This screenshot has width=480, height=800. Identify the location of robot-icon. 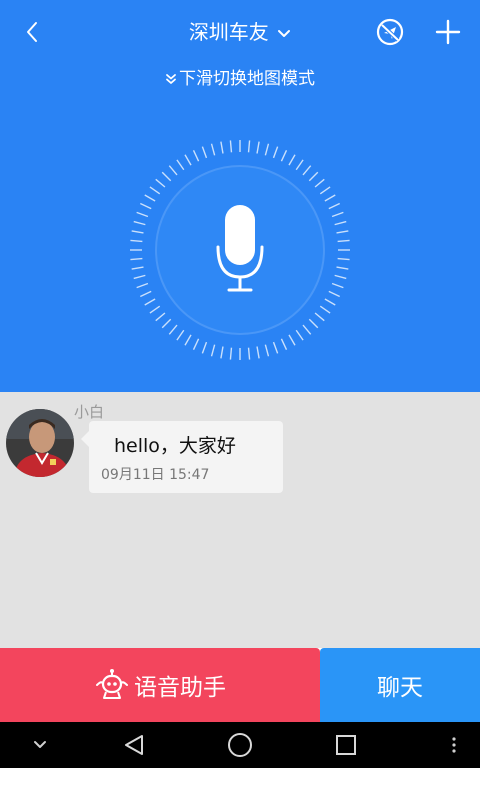
(112, 685).